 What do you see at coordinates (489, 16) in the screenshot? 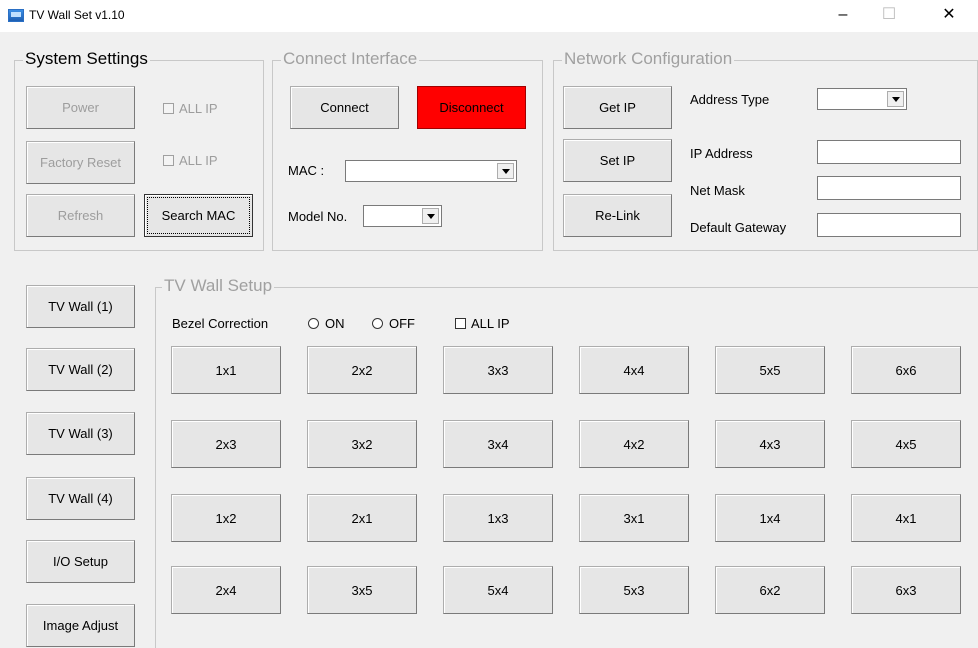
I see `title-bar: TV Wall Set v1.10 – ☐ ✕` at bounding box center [489, 16].